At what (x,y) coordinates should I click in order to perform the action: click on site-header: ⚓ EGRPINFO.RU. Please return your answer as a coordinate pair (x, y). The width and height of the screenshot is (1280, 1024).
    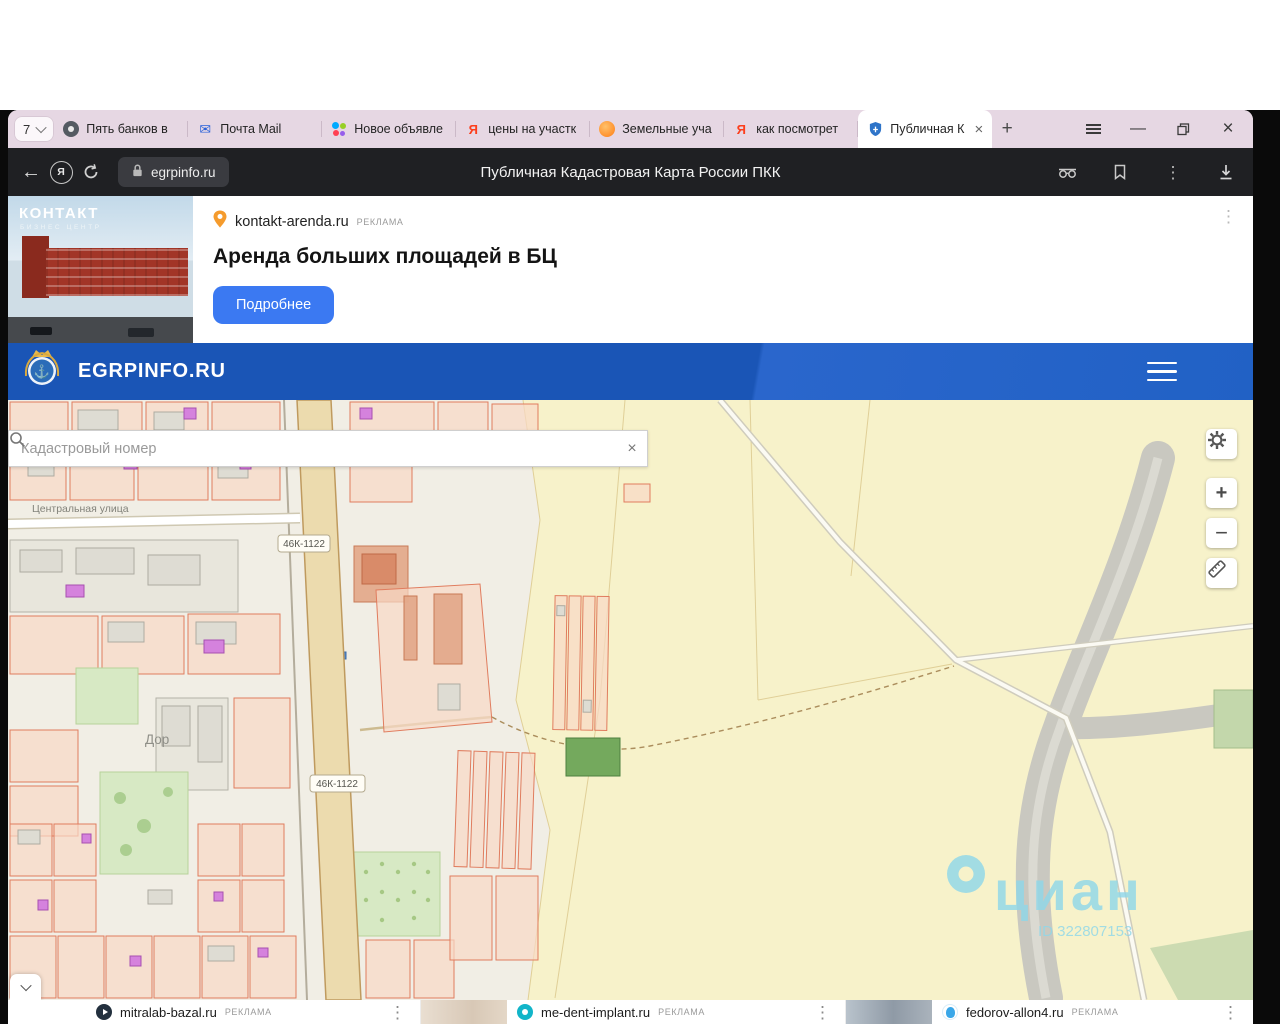
    Looking at the image, I should click on (630, 371).